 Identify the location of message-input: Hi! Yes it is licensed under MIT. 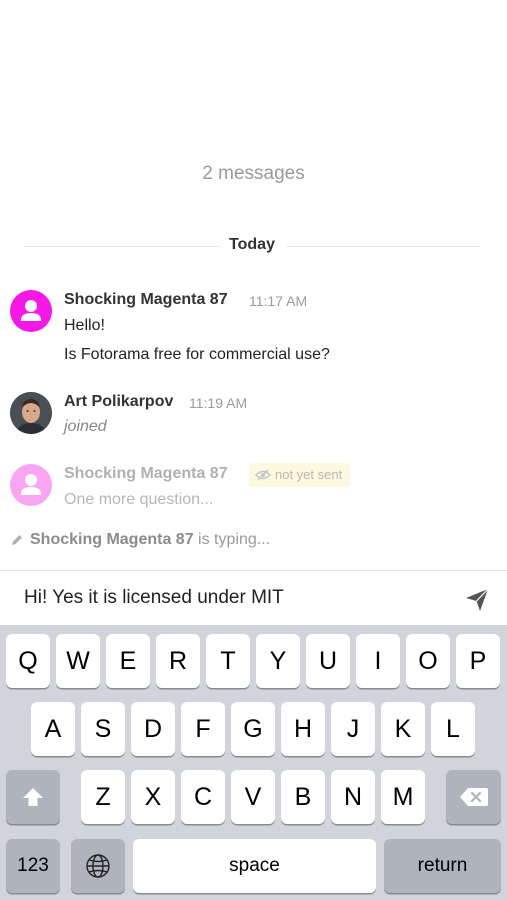
(154, 598).